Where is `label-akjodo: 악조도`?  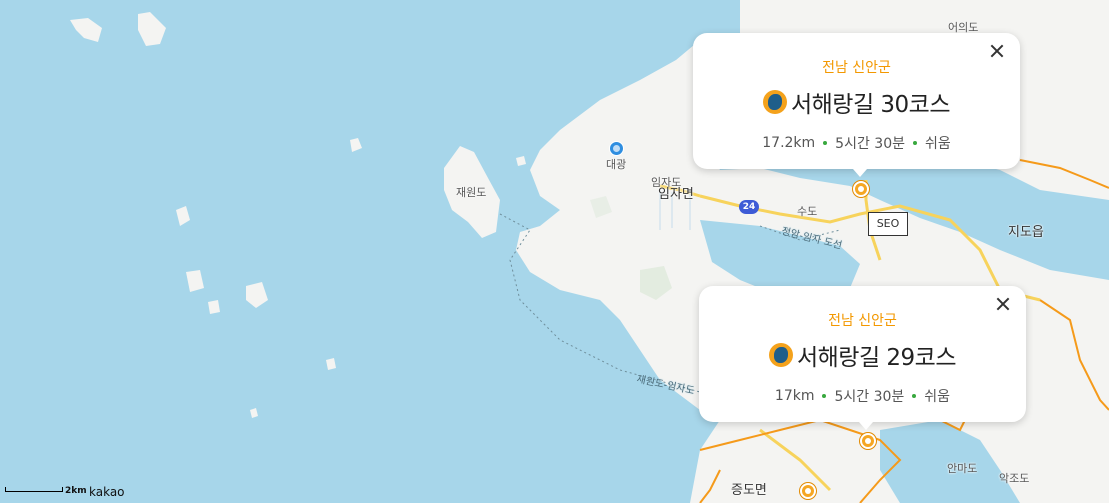 label-akjodo: 악조도 is located at coordinates (1014, 478).